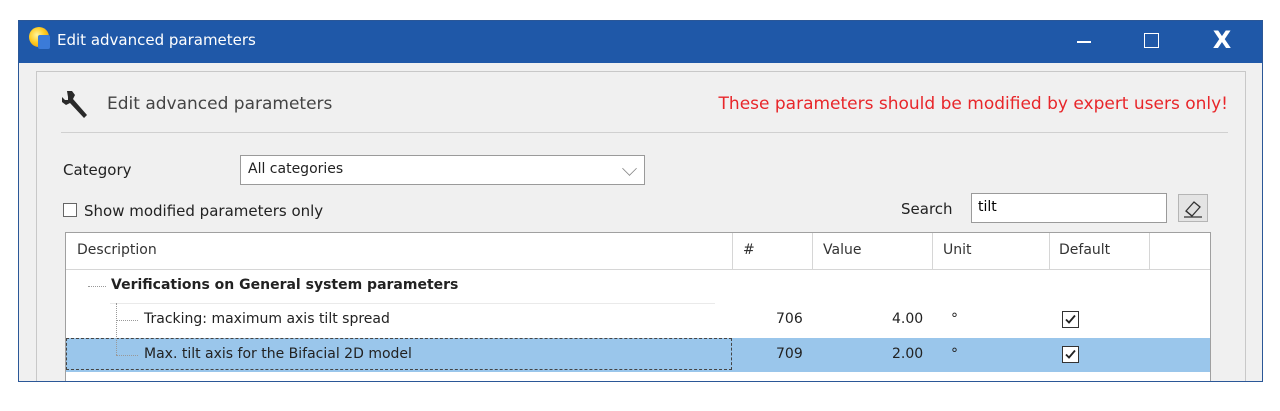  I want to click on search-input, so click(1068, 207).